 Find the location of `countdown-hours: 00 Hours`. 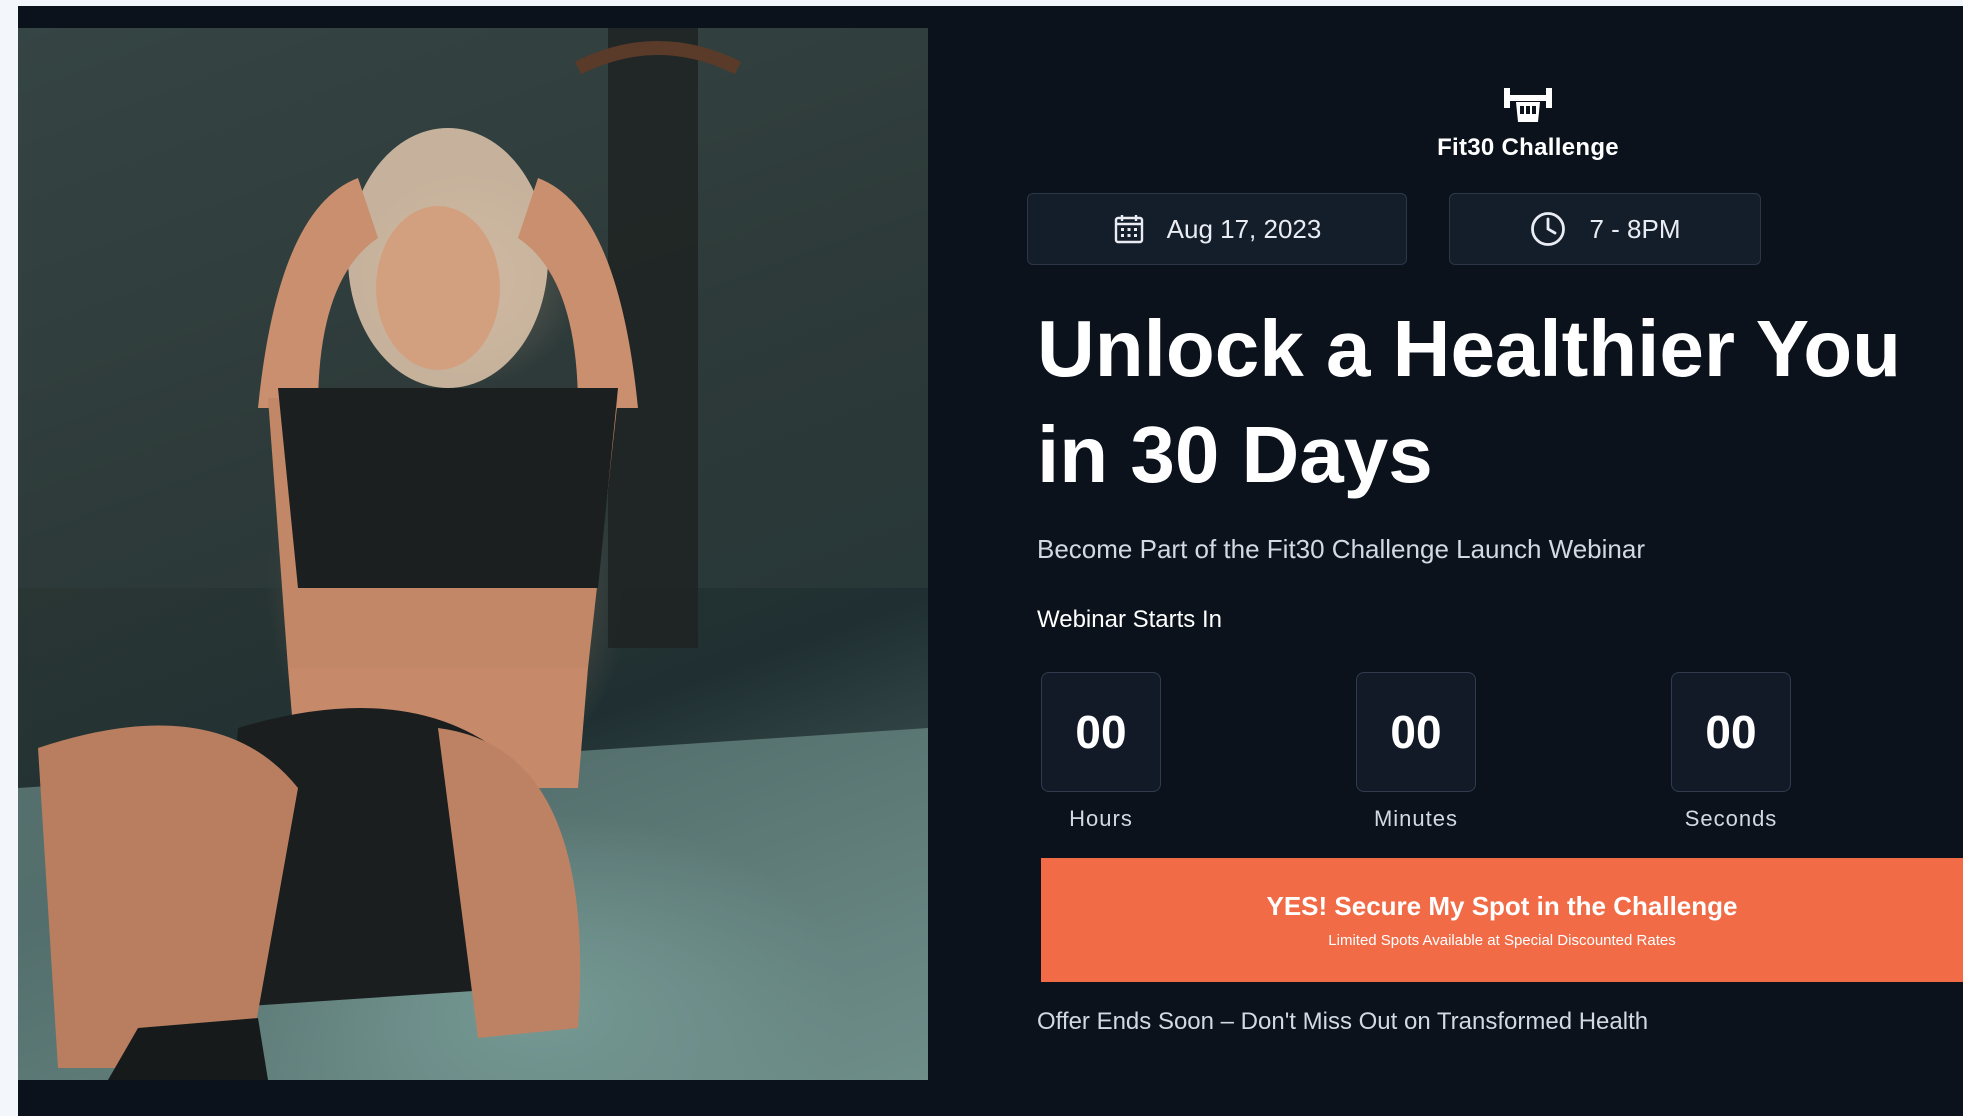

countdown-hours: 00 Hours is located at coordinates (1101, 752).